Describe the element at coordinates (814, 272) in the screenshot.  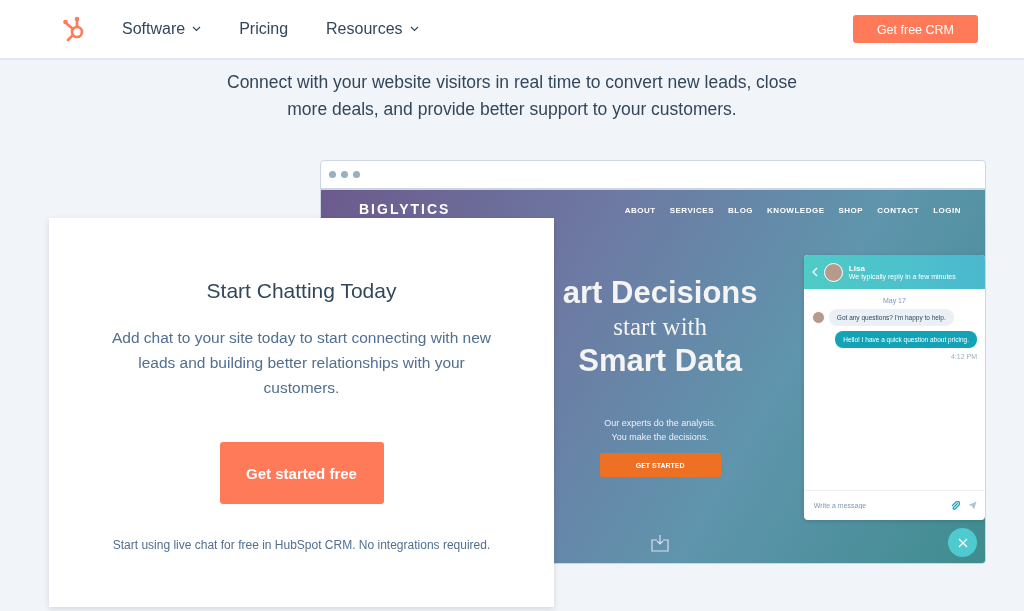
I see `back-icon` at that location.